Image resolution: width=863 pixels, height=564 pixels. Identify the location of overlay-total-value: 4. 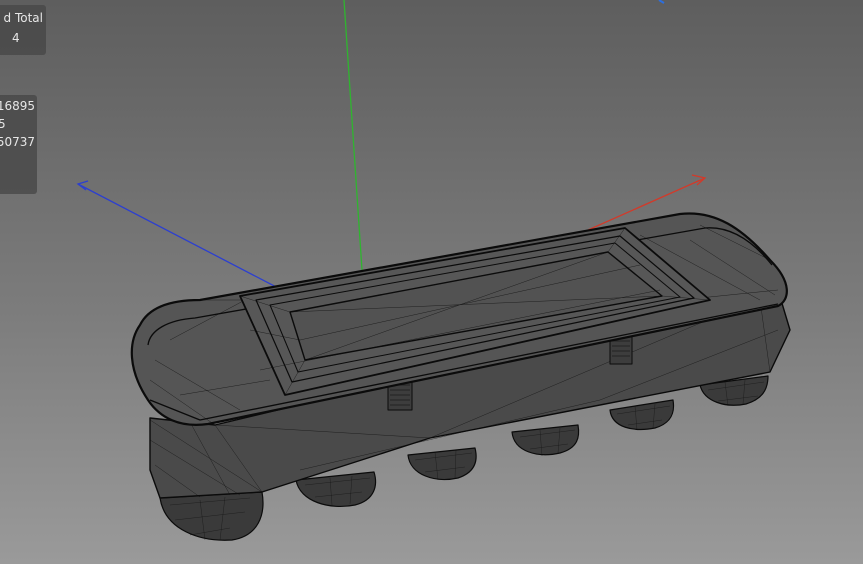
(16, 38).